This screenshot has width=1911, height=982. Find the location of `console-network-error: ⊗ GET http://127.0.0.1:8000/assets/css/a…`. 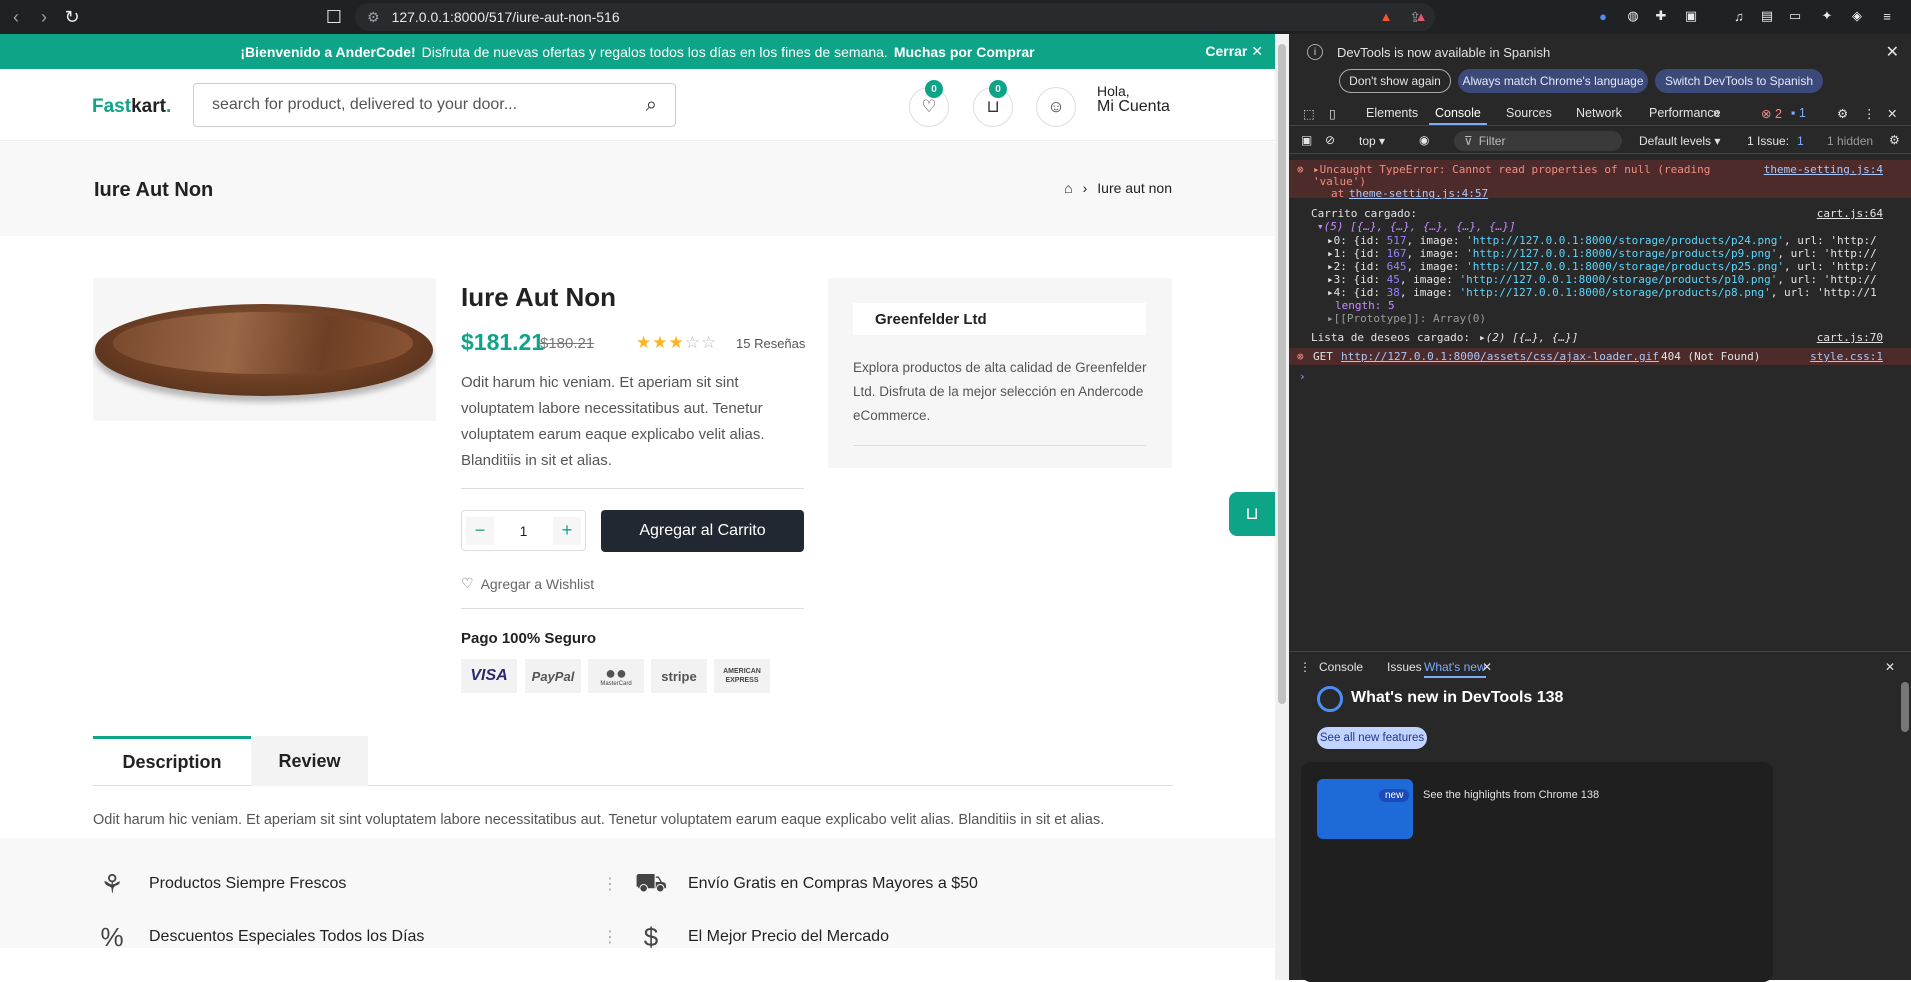

console-network-error: ⊗ GET http://127.0.0.1:8000/assets/css/a… is located at coordinates (1600, 356).